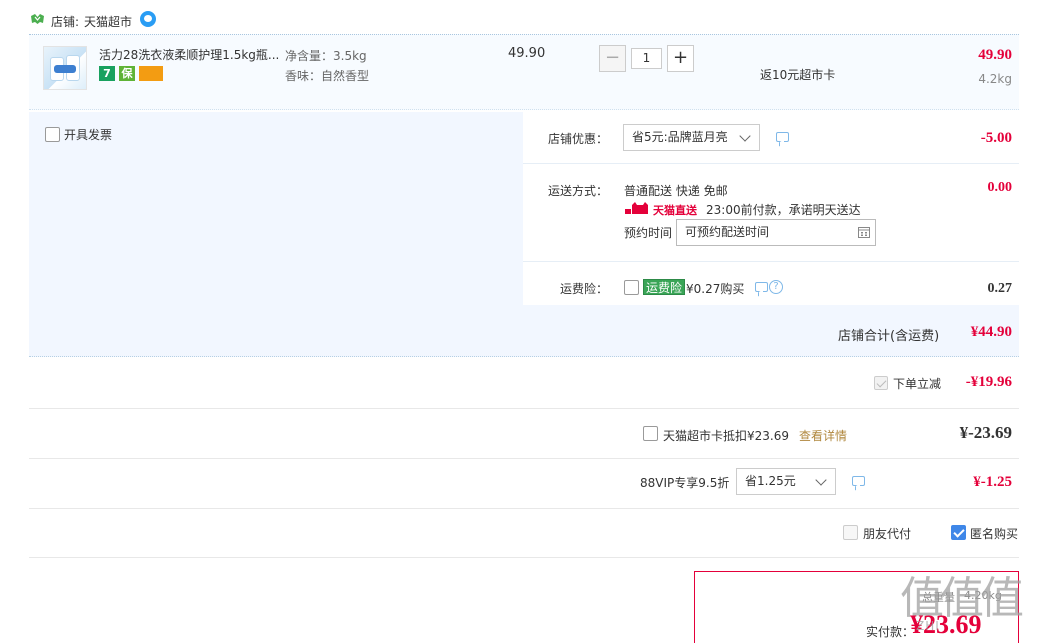  Describe the element at coordinates (685, 483) in the screenshot. I see `vip-label: 88VIP专享9.5折` at that location.